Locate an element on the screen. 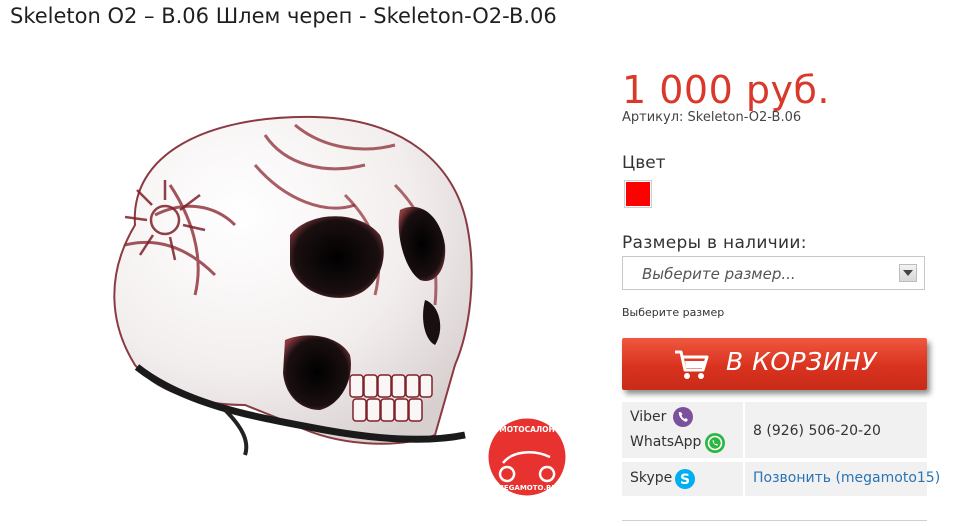  contact-row-messengers: Viber WhatsApp 8 (926) 506-20-20 is located at coordinates (774, 430).